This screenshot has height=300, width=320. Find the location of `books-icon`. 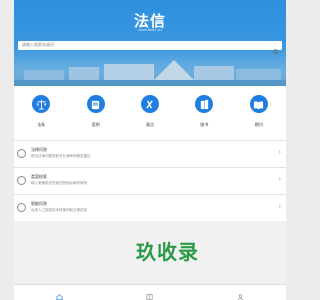

books-icon is located at coordinates (204, 104).